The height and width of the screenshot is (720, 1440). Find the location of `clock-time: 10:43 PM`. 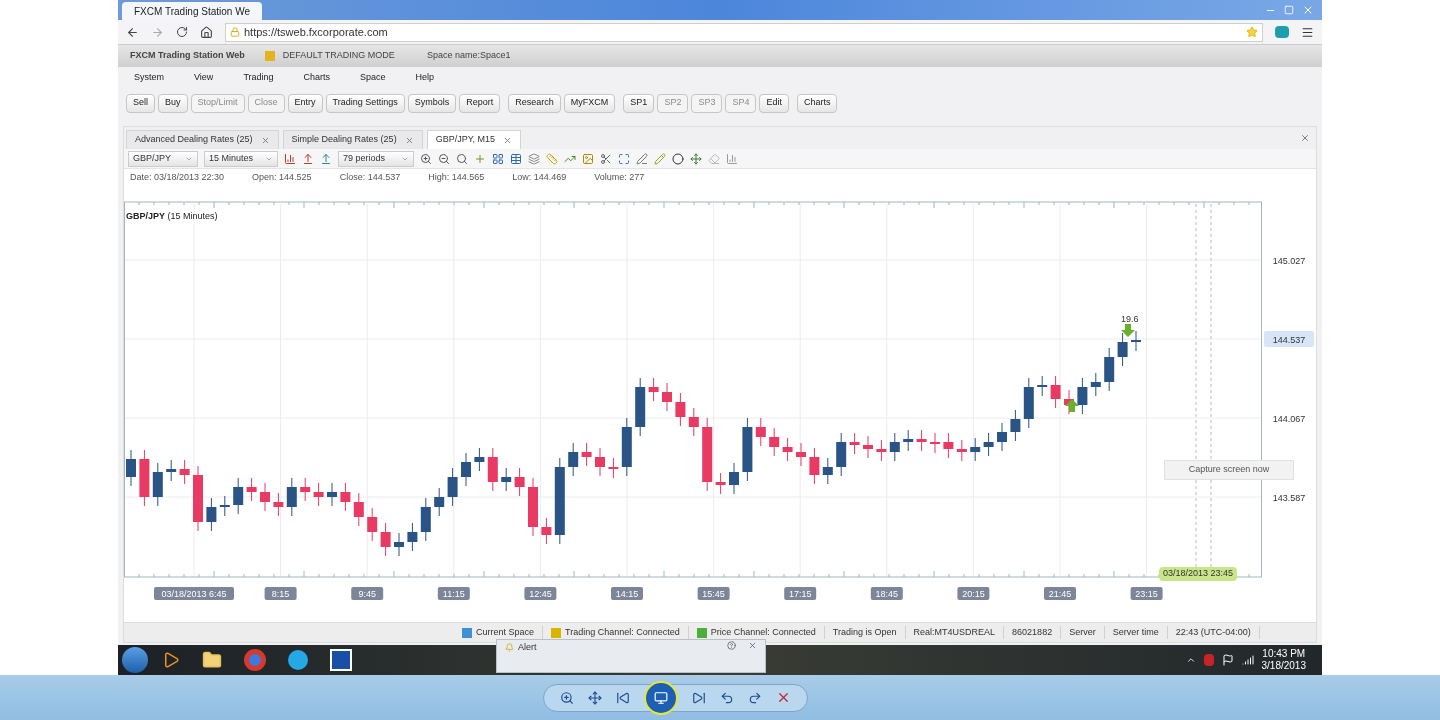

clock-time: 10:43 PM is located at coordinates (1284, 654).